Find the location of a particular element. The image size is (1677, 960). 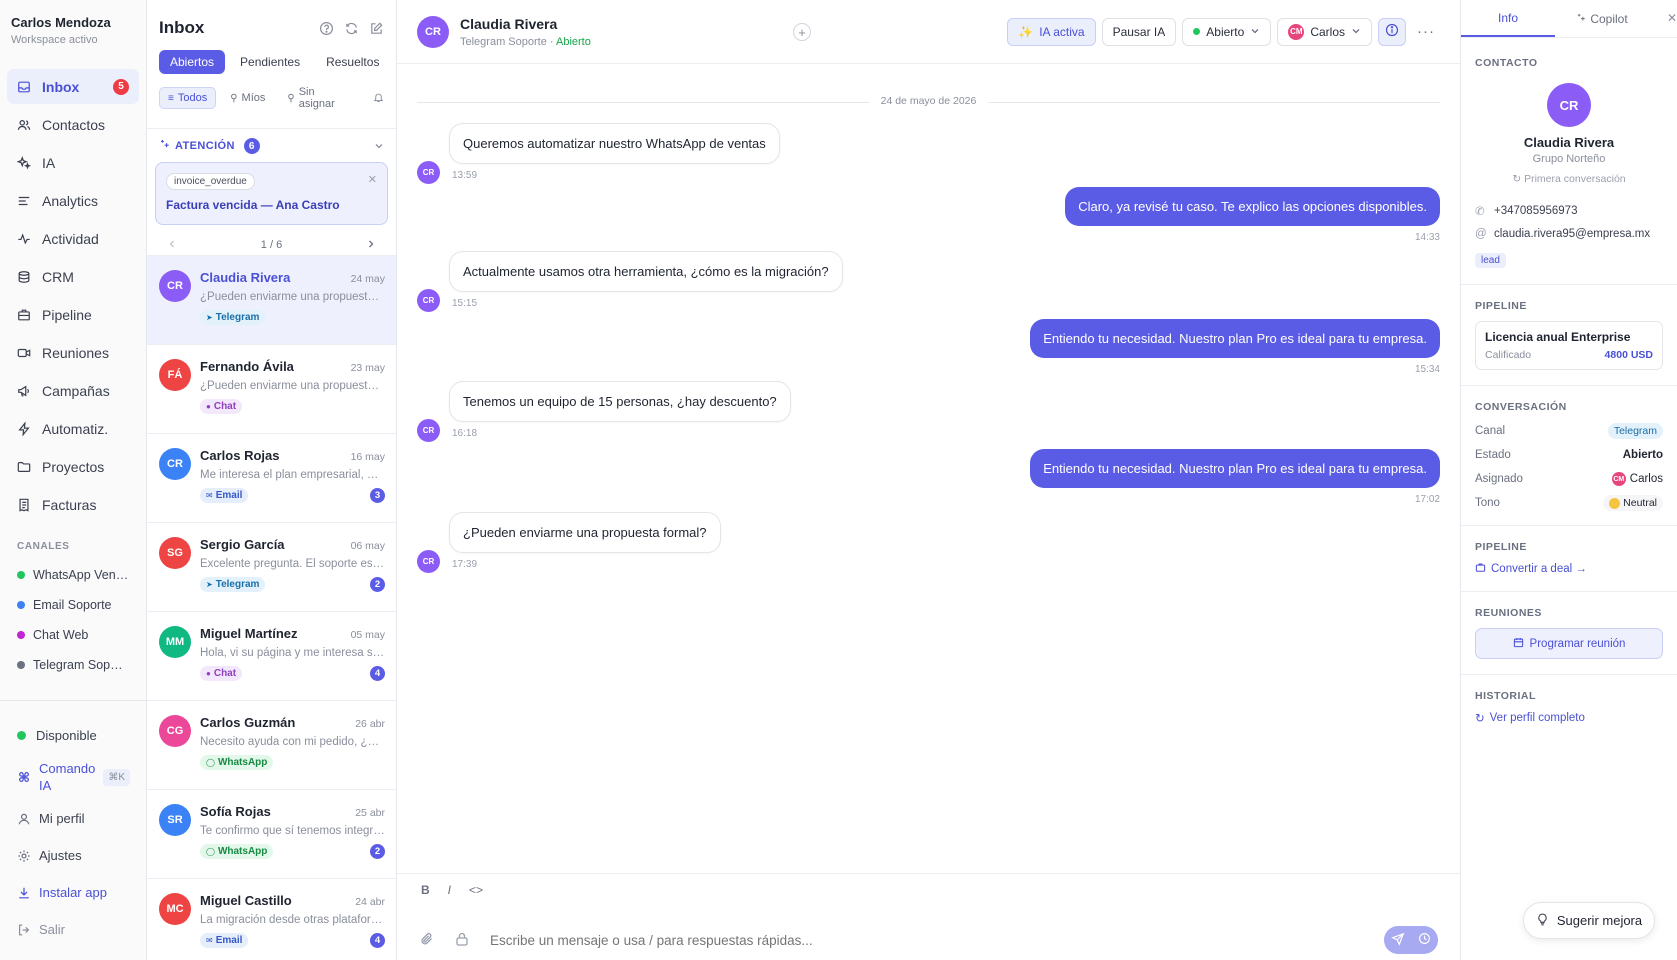

panel-tab-copilot: Copilot is located at coordinates (1602, 18).